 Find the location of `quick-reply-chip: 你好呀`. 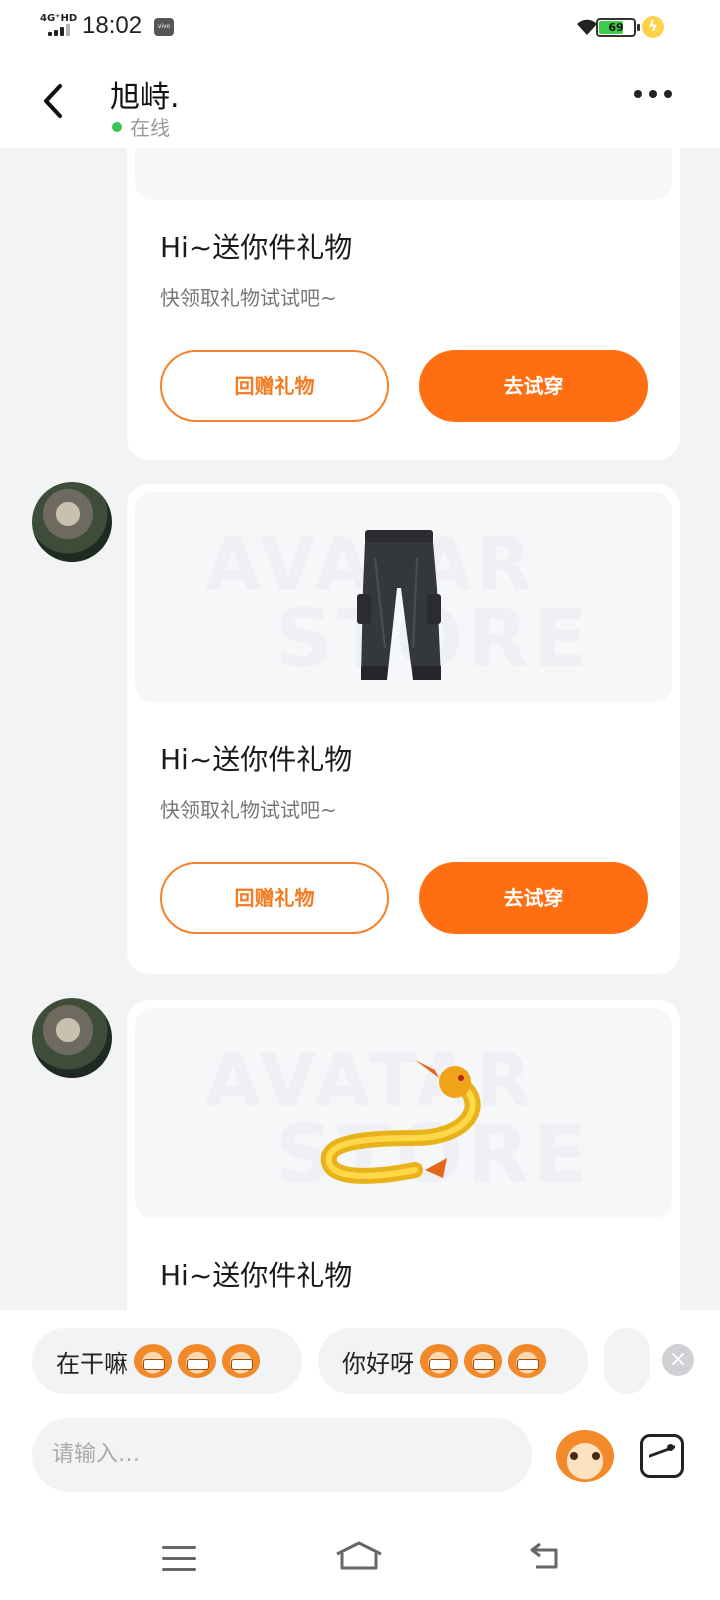

quick-reply-chip: 你好呀 is located at coordinates (453, 1361).